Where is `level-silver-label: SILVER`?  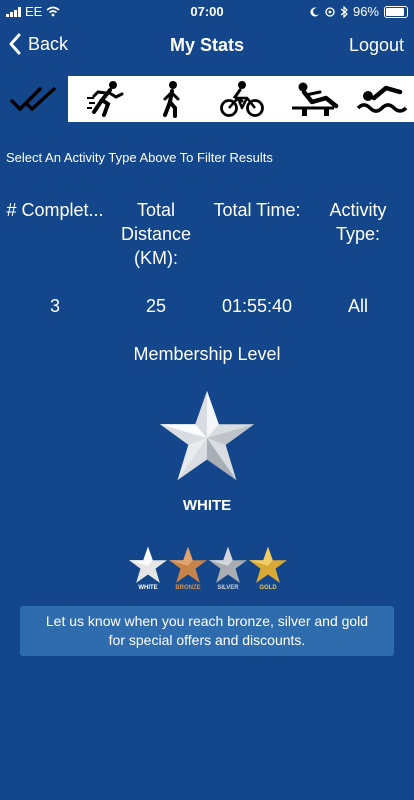 level-silver-label: SILVER is located at coordinates (228, 588).